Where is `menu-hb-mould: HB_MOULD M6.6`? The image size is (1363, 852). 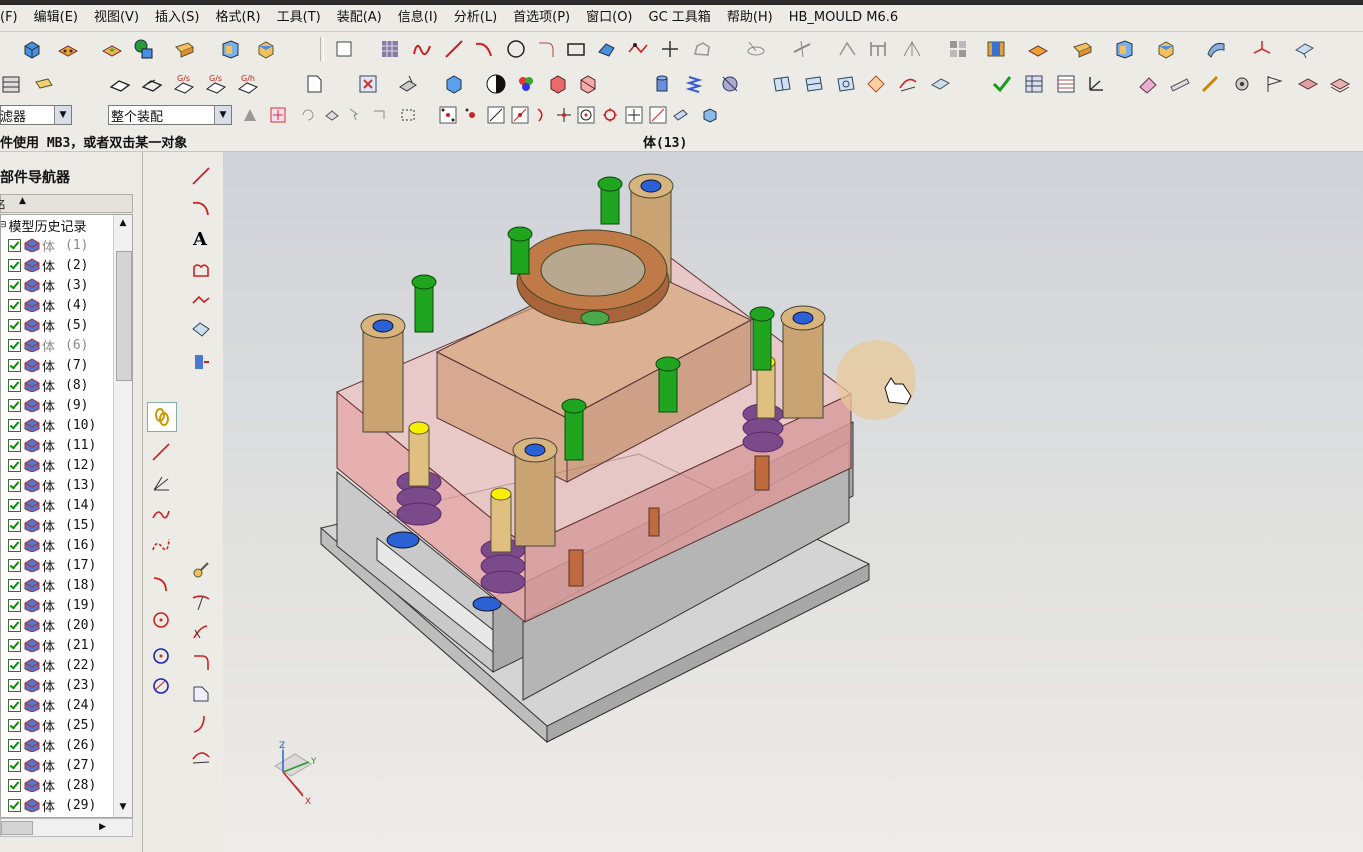
menu-hb-mould: HB_MOULD M6.6 is located at coordinates (843, 18).